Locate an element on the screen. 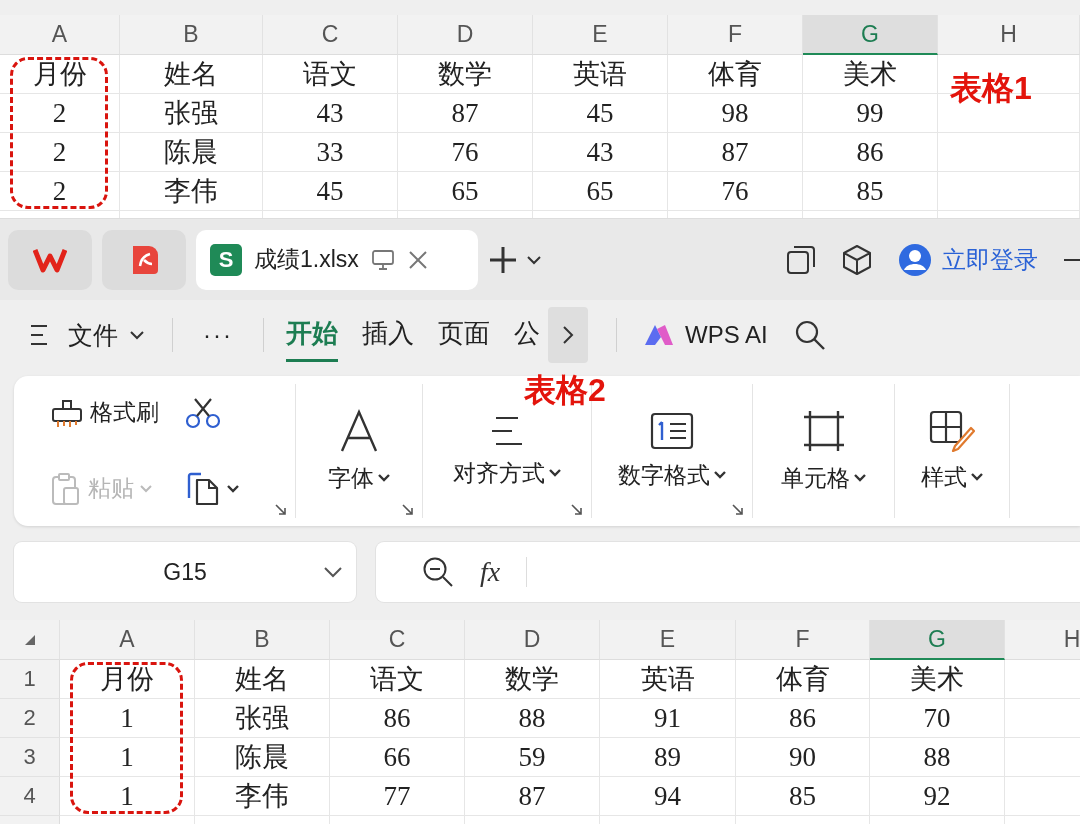  table-cell: 88 is located at coordinates (532, 718).